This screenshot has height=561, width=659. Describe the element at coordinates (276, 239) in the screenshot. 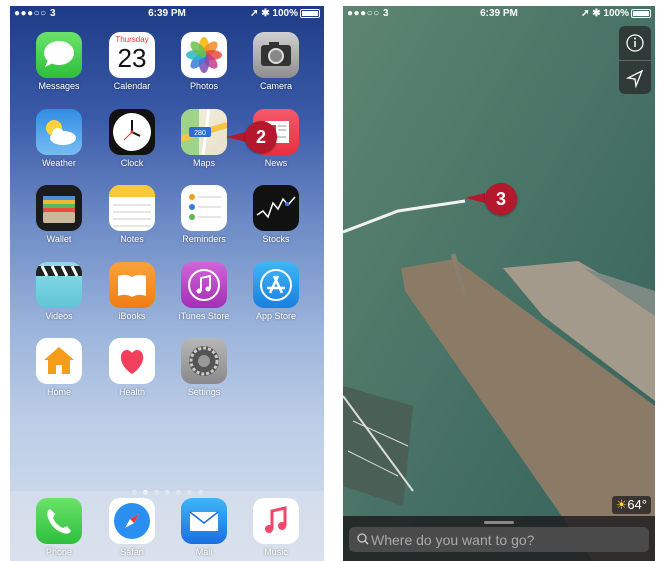

I see `app-label: Stocks` at that location.